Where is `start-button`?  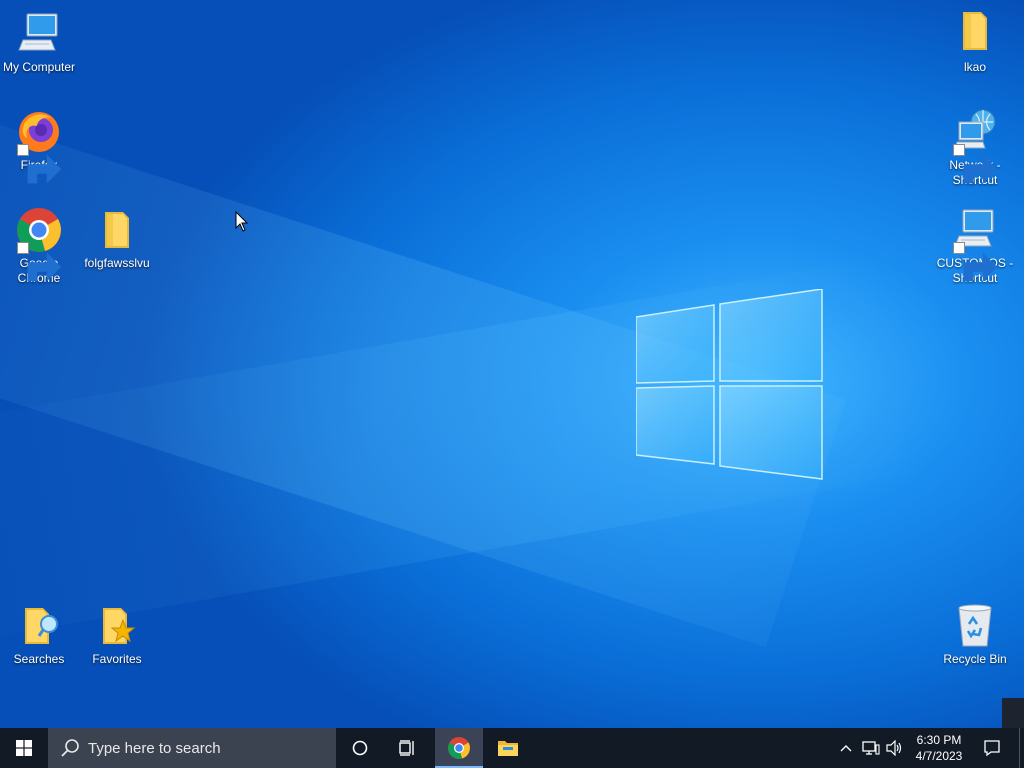 start-button is located at coordinates (24, 748).